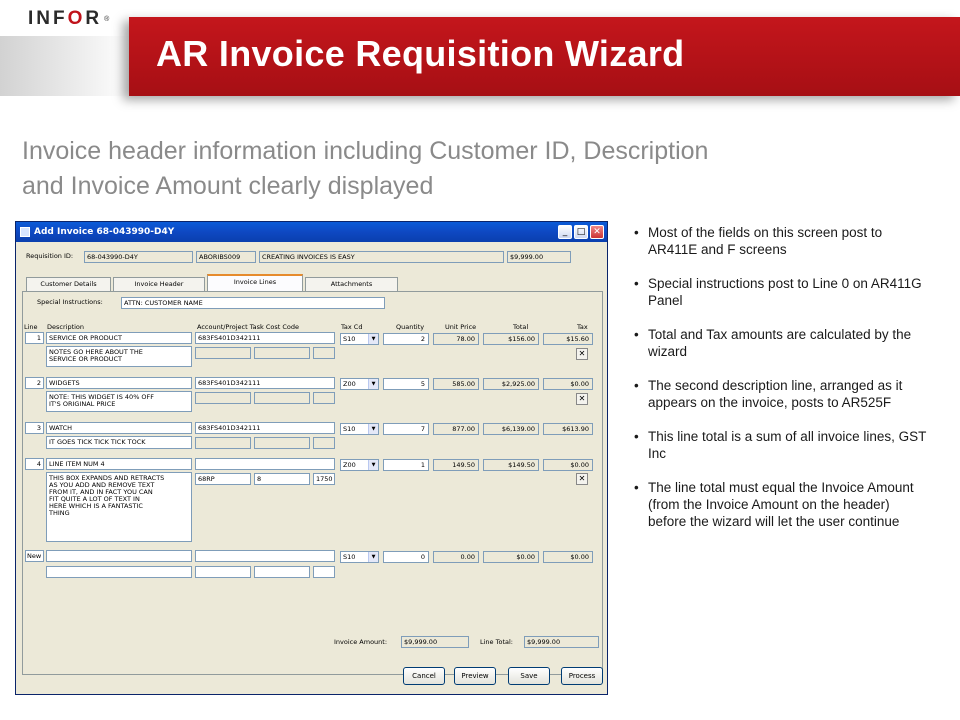  What do you see at coordinates (406, 339) in the screenshot?
I see `quantity-input: 2` at bounding box center [406, 339].